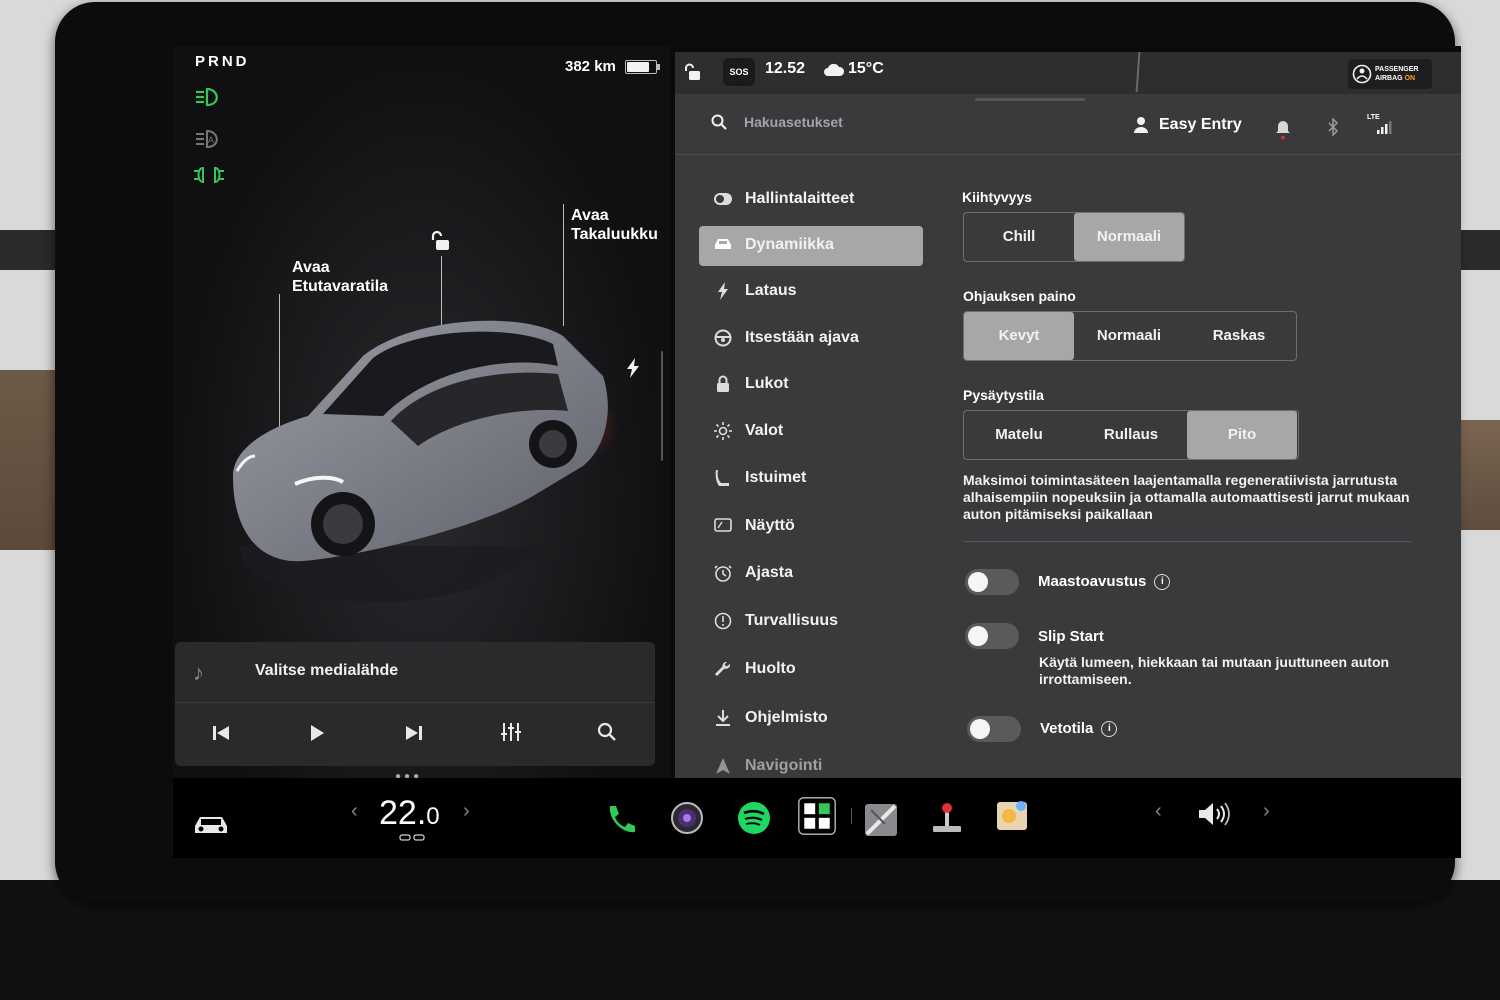  Describe the element at coordinates (866, 68) in the screenshot. I see `outside-temperature: 15°C` at that location.